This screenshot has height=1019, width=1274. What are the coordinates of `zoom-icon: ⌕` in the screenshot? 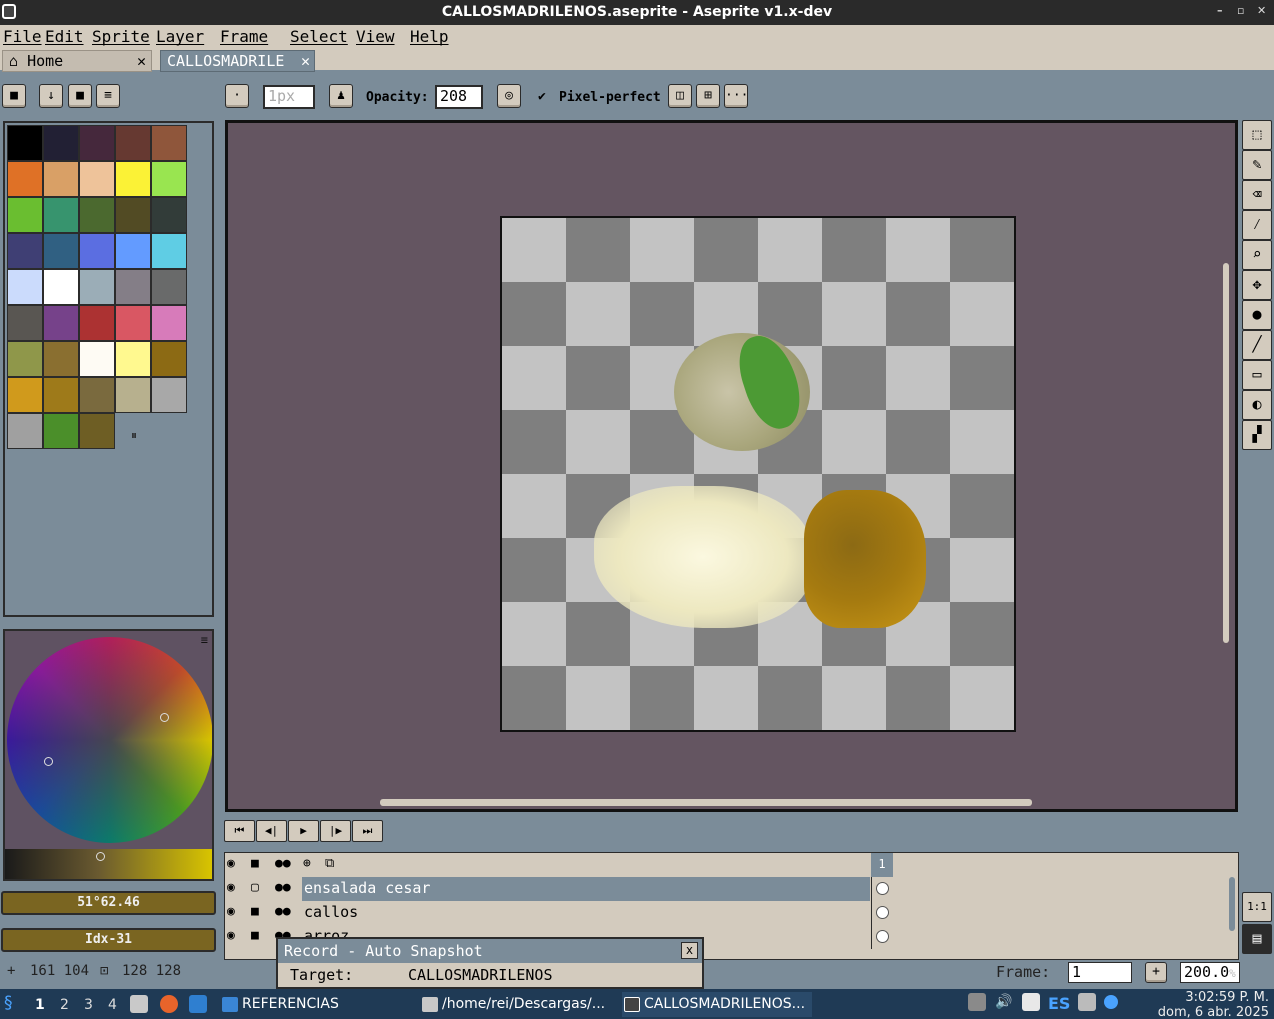 It's located at (1257, 255).